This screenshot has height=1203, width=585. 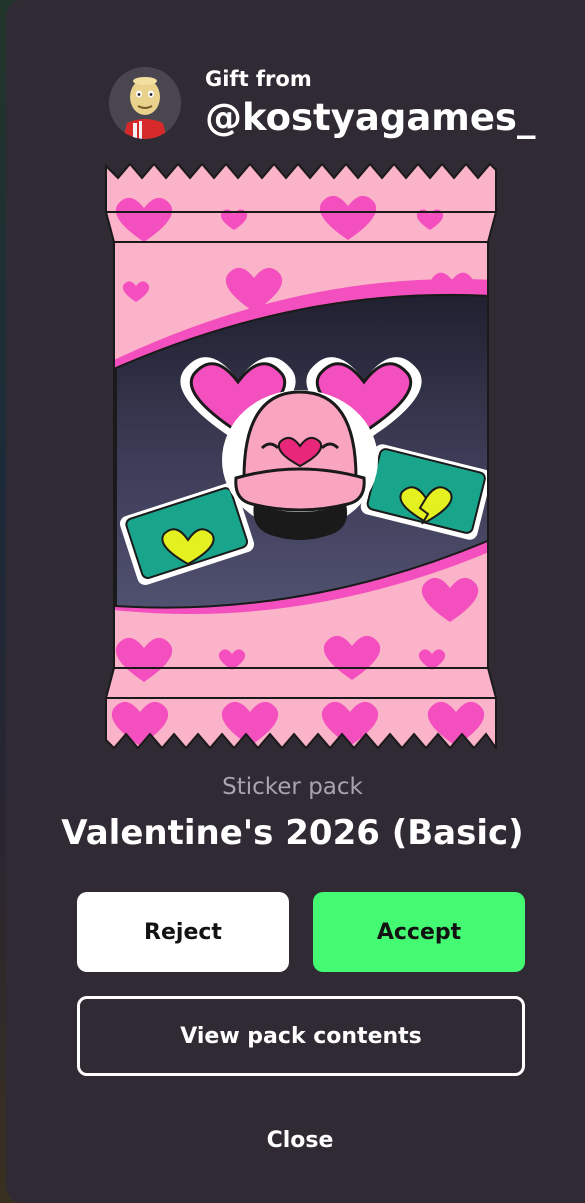 I want to click on gift-sender: Gift from @kostyagames_, so click(x=322, y=103).